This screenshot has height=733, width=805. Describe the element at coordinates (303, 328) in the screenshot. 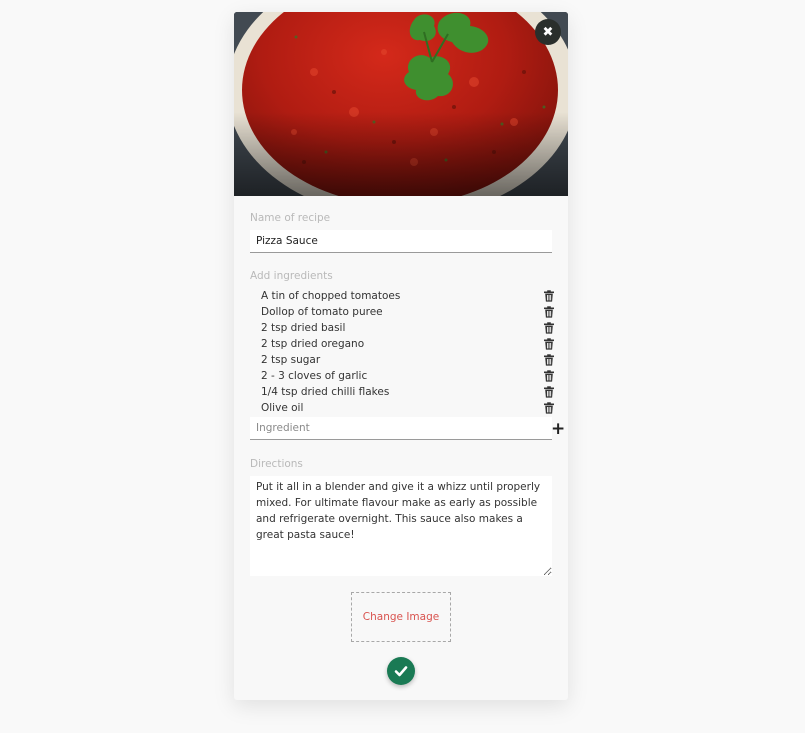

I see `ingredient-text: 2 tsp dried basil` at that location.